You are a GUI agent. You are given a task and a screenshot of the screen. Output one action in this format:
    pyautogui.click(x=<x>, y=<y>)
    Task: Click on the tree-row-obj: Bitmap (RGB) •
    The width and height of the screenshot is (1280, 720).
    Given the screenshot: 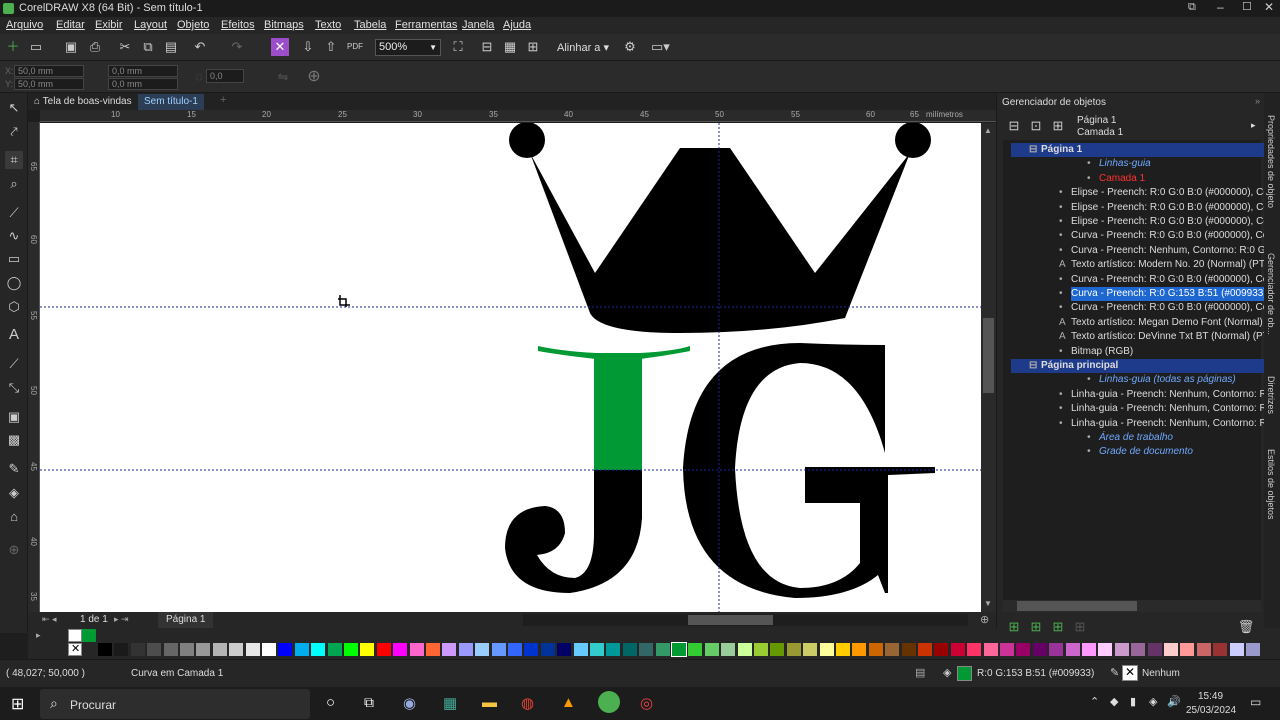 What is the action you would take?
    pyautogui.click(x=1138, y=352)
    